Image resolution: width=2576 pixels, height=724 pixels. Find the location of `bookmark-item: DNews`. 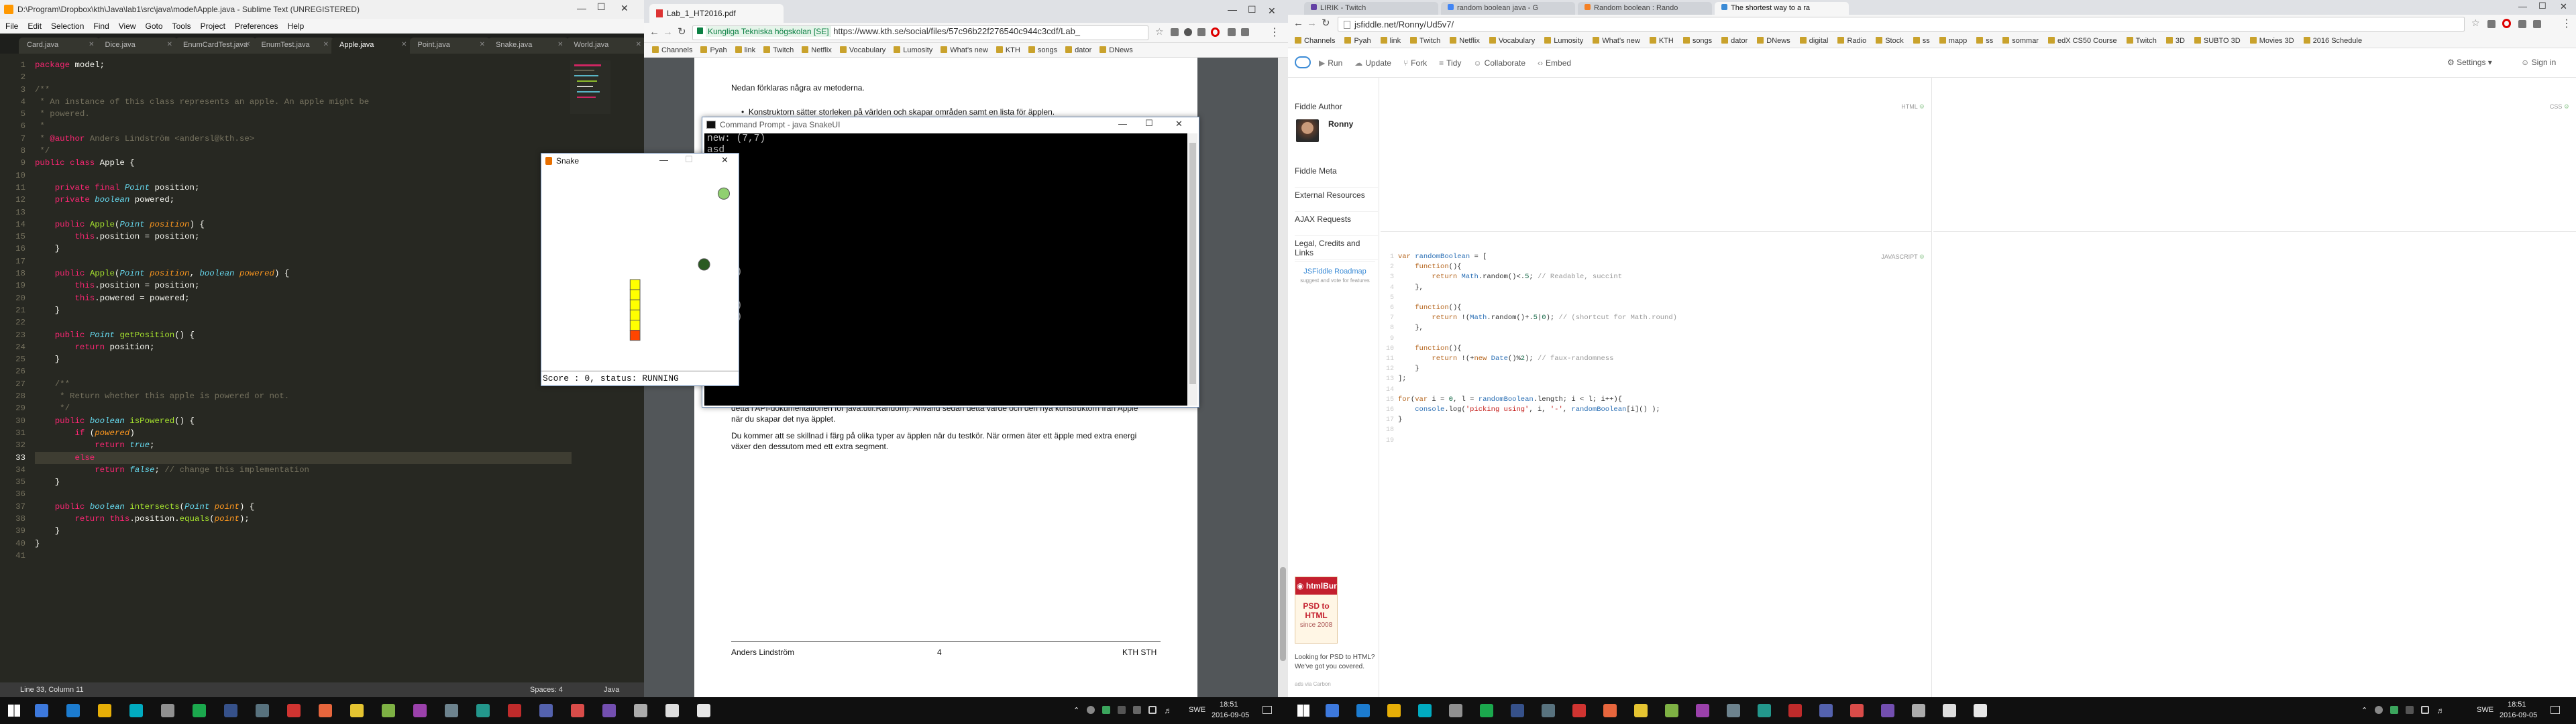

bookmark-item: DNews is located at coordinates (1116, 50).